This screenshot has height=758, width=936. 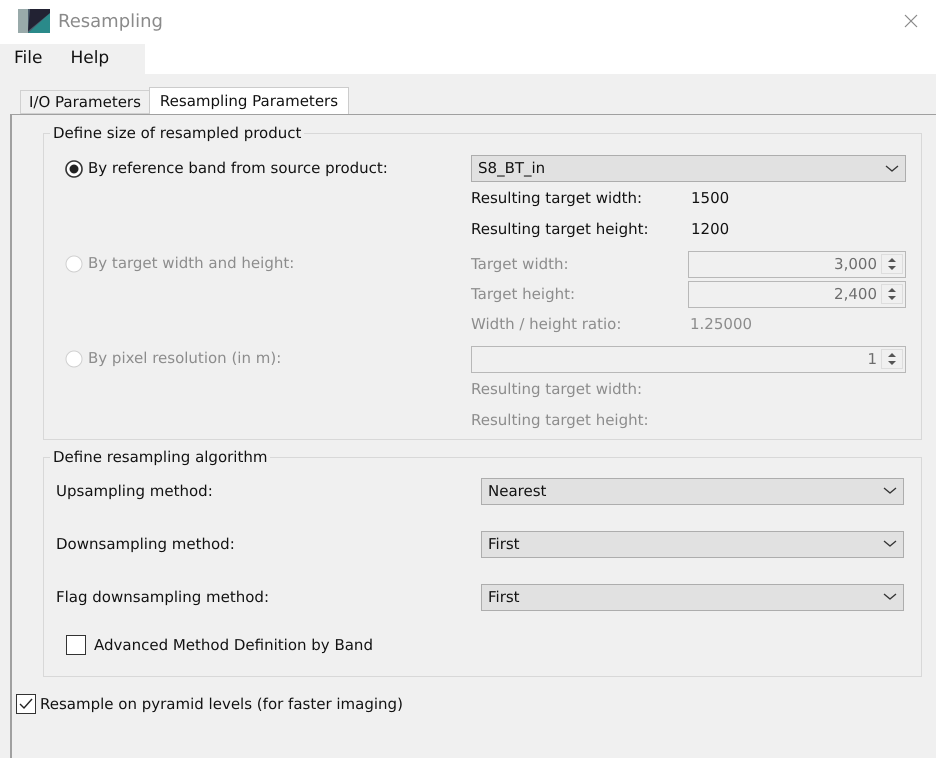 What do you see at coordinates (721, 325) in the screenshot?
I see `value-text: 1.25000` at bounding box center [721, 325].